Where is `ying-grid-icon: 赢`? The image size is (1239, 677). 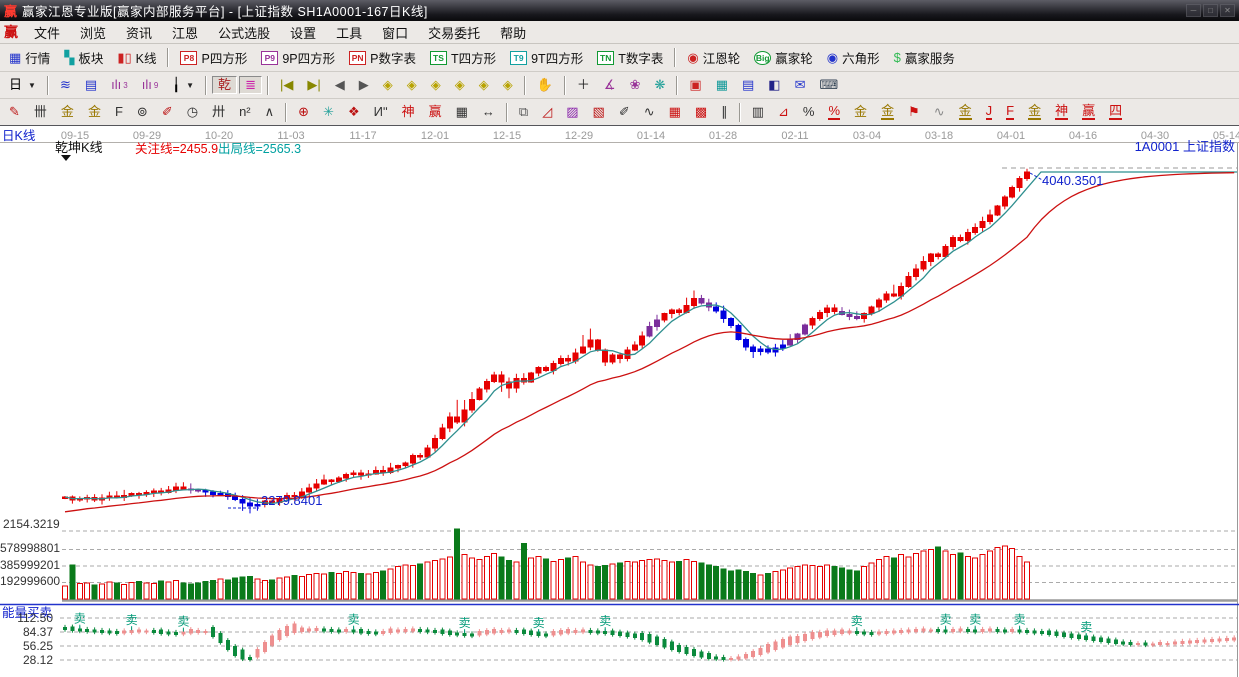
ying-grid-icon: 赢 is located at coordinates (435, 112).